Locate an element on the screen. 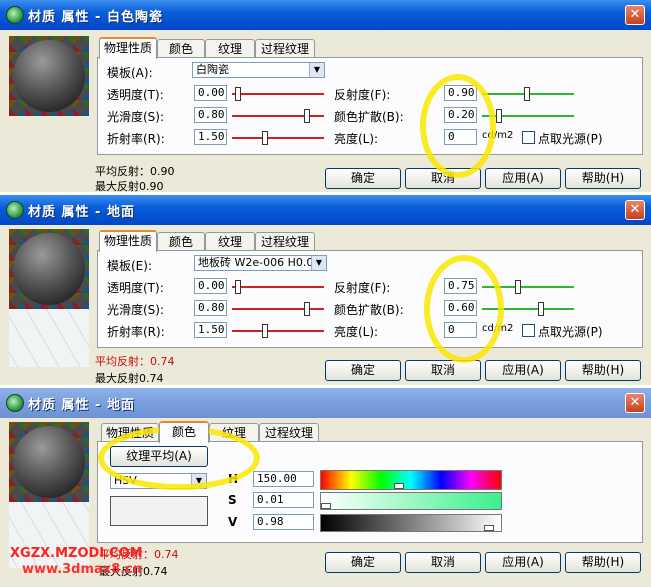 This screenshot has height=587, width=651. template-label: 模板(E): is located at coordinates (129, 266).